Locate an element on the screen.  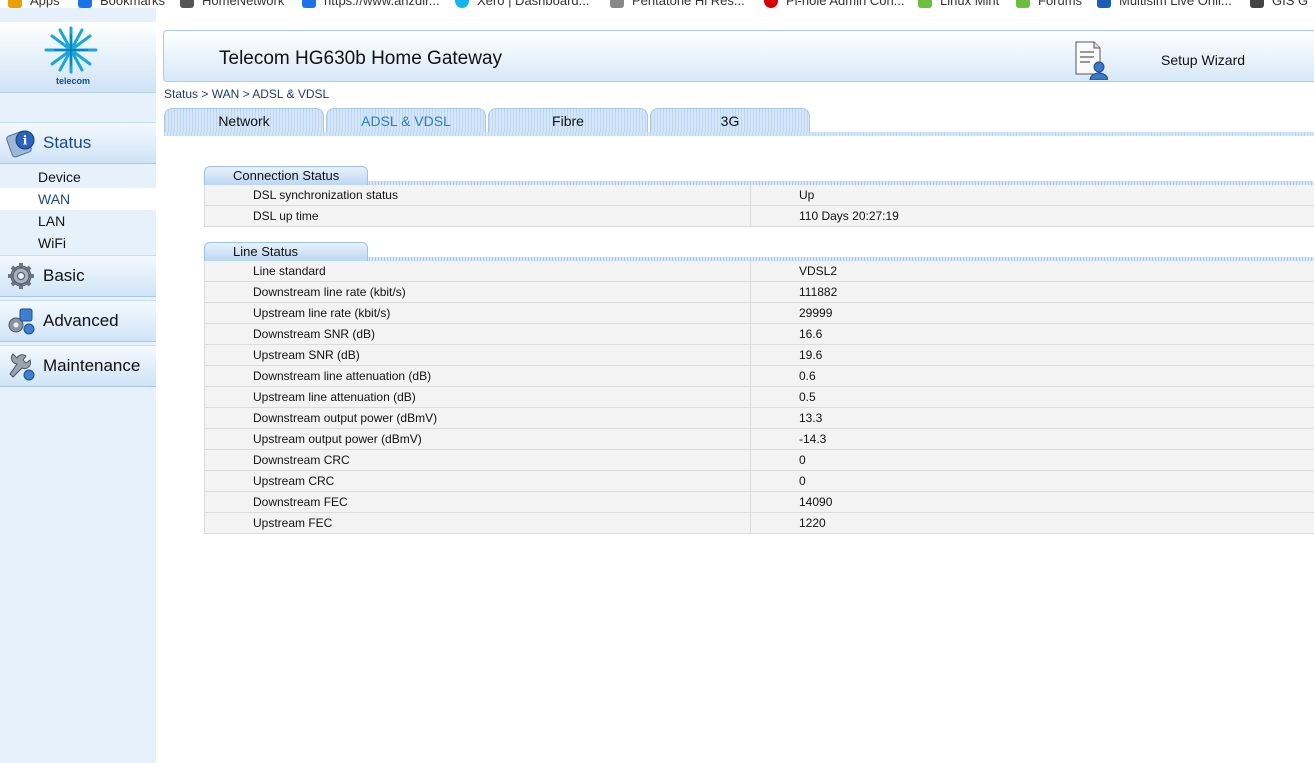
section-title: Connection Status is located at coordinates (286, 175).